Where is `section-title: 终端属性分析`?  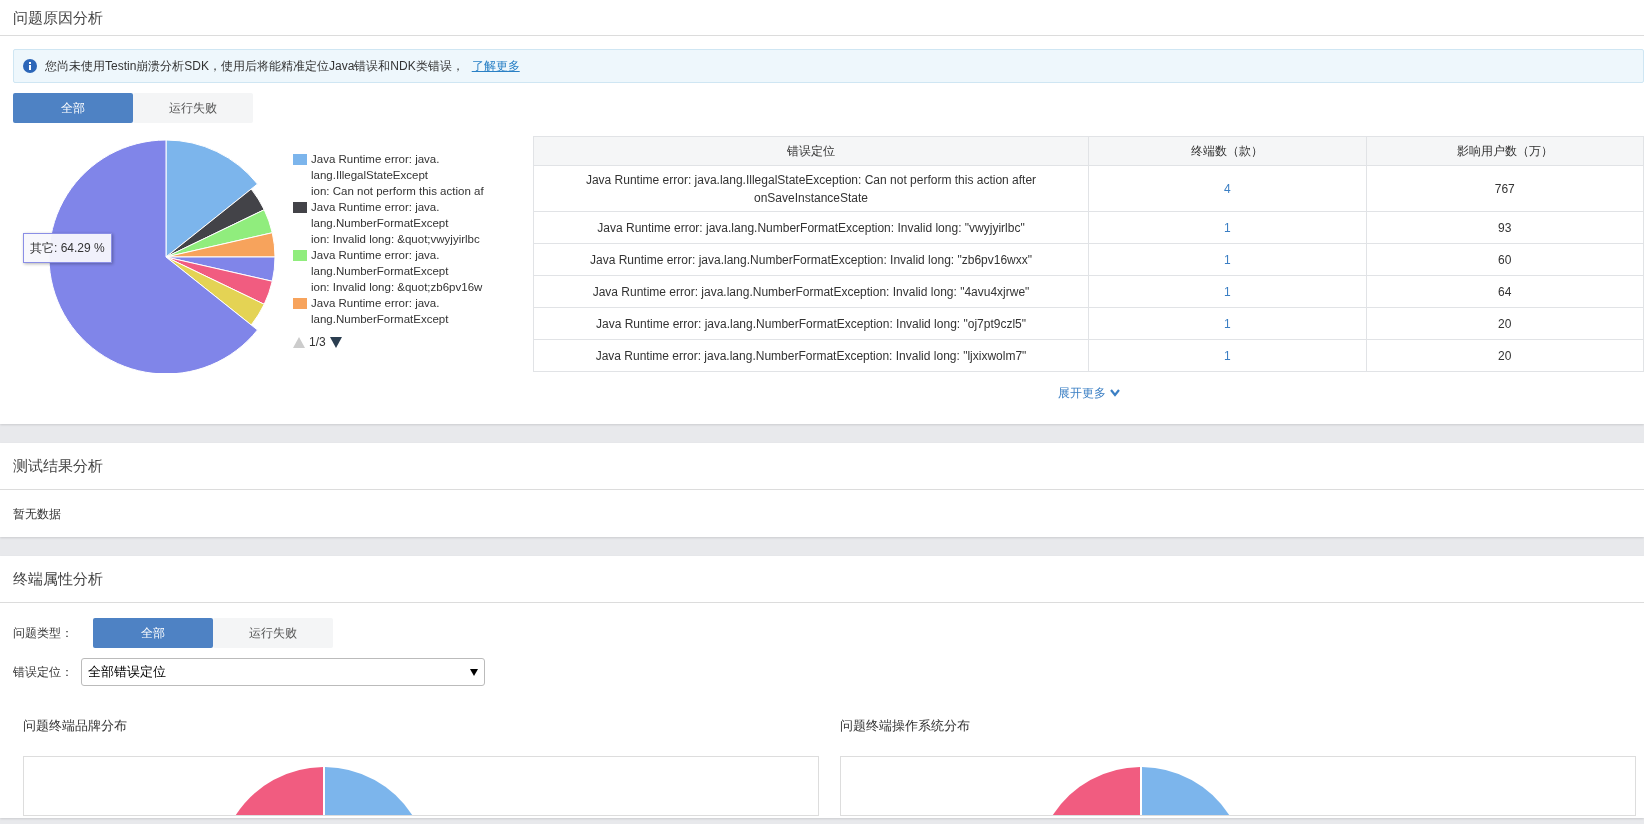 section-title: 终端属性分析 is located at coordinates (822, 579).